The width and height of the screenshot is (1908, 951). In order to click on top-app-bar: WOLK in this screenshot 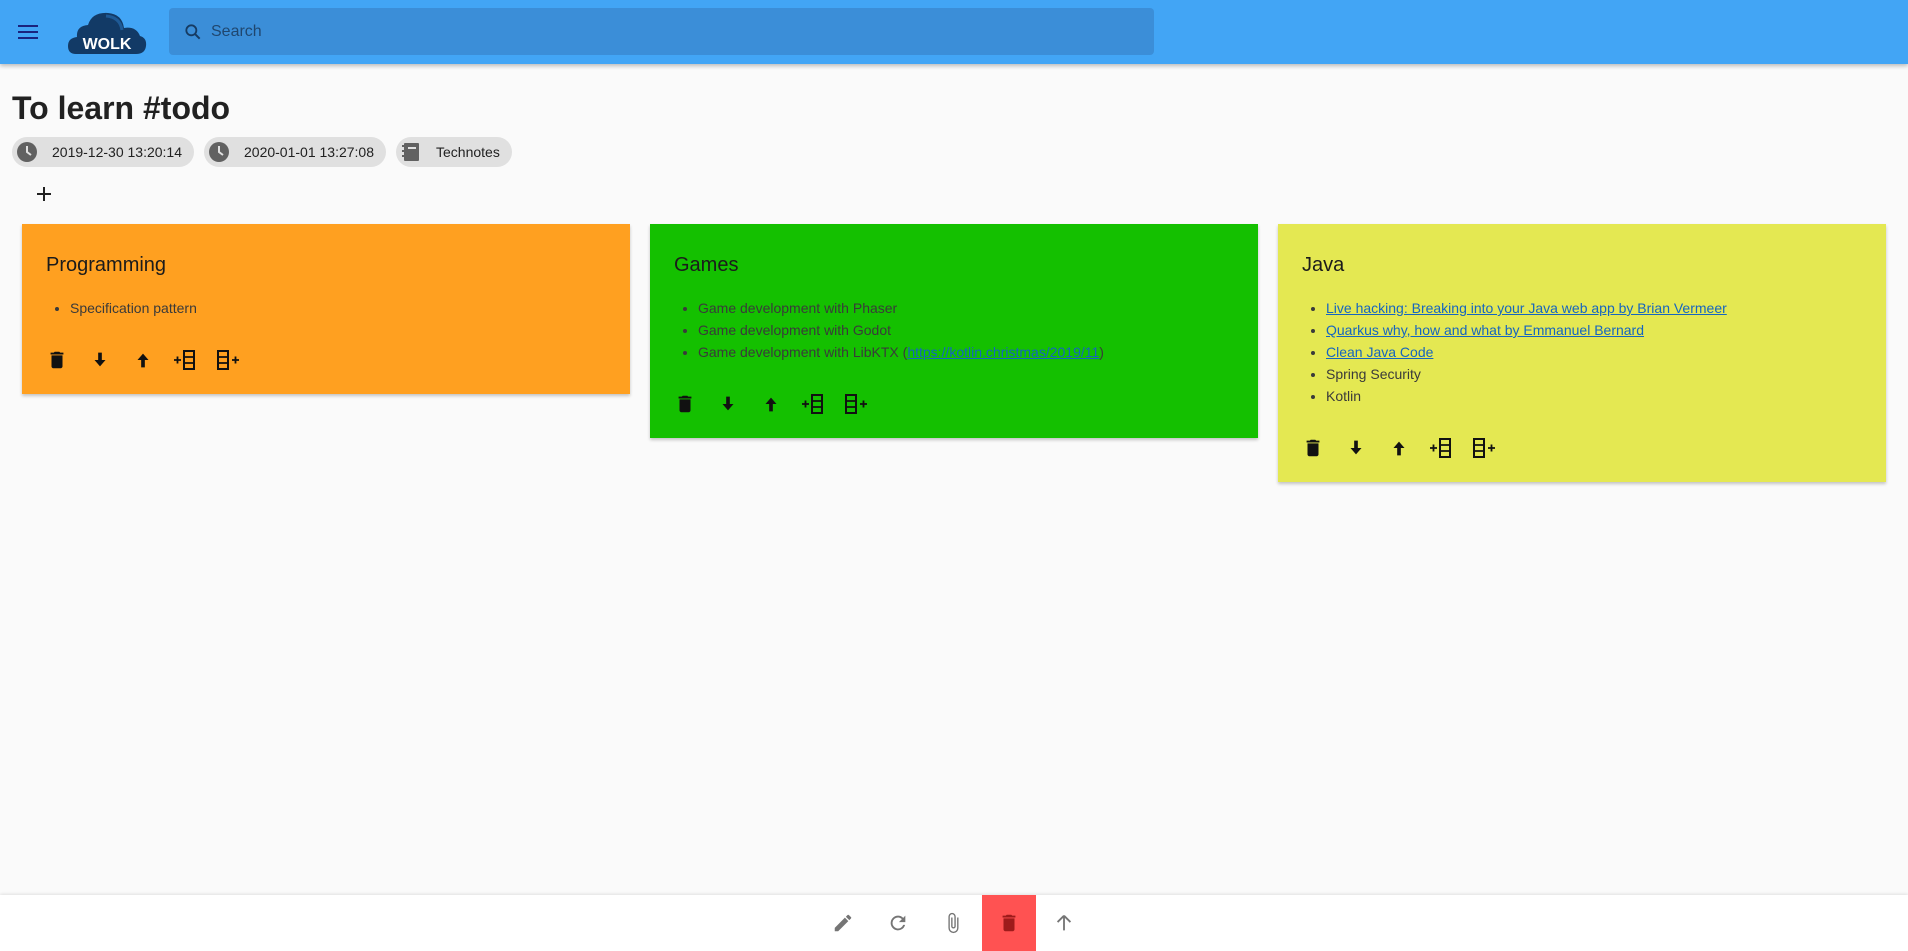, I will do `click(954, 32)`.